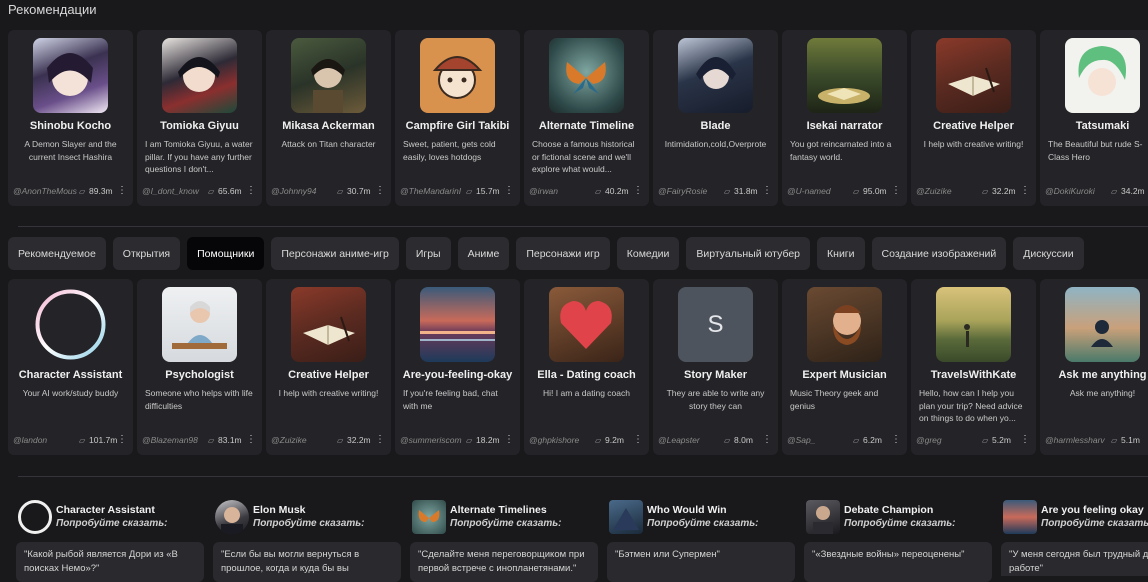  What do you see at coordinates (1102, 375) in the screenshot?
I see `character-name: Ask me anything` at bounding box center [1102, 375].